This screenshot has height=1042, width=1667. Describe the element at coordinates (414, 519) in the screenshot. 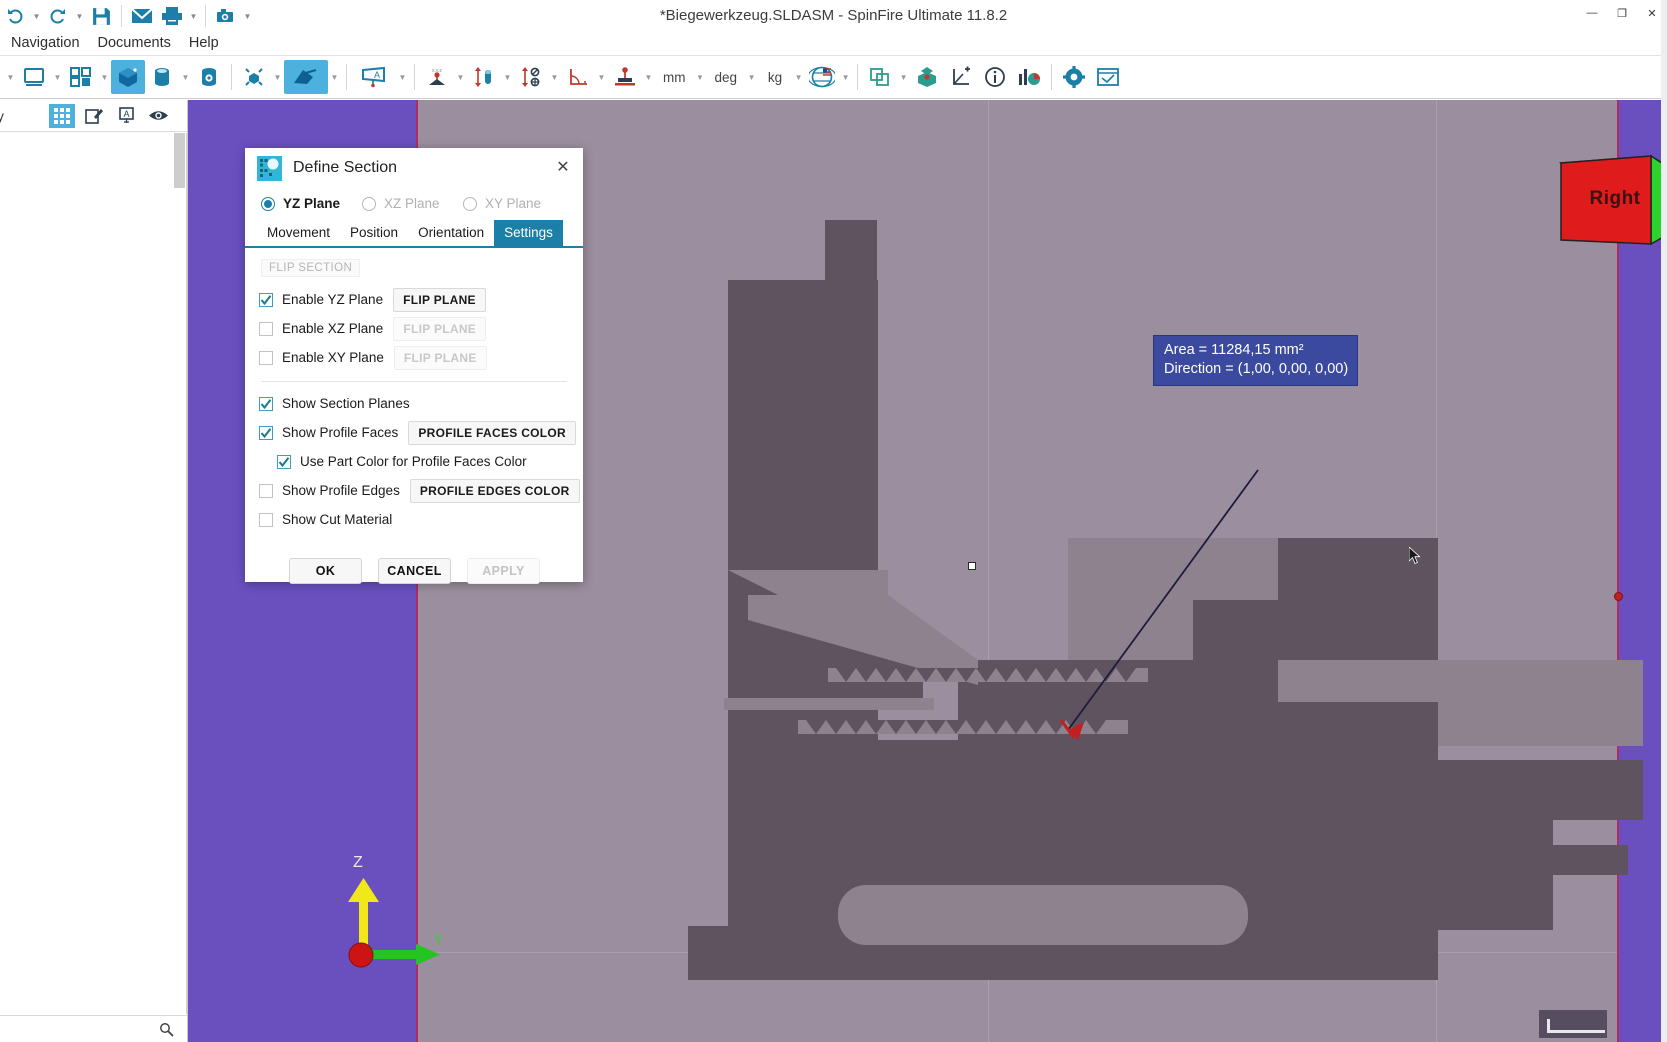

I see `row-show-cut-material: Show Cut Material` at that location.